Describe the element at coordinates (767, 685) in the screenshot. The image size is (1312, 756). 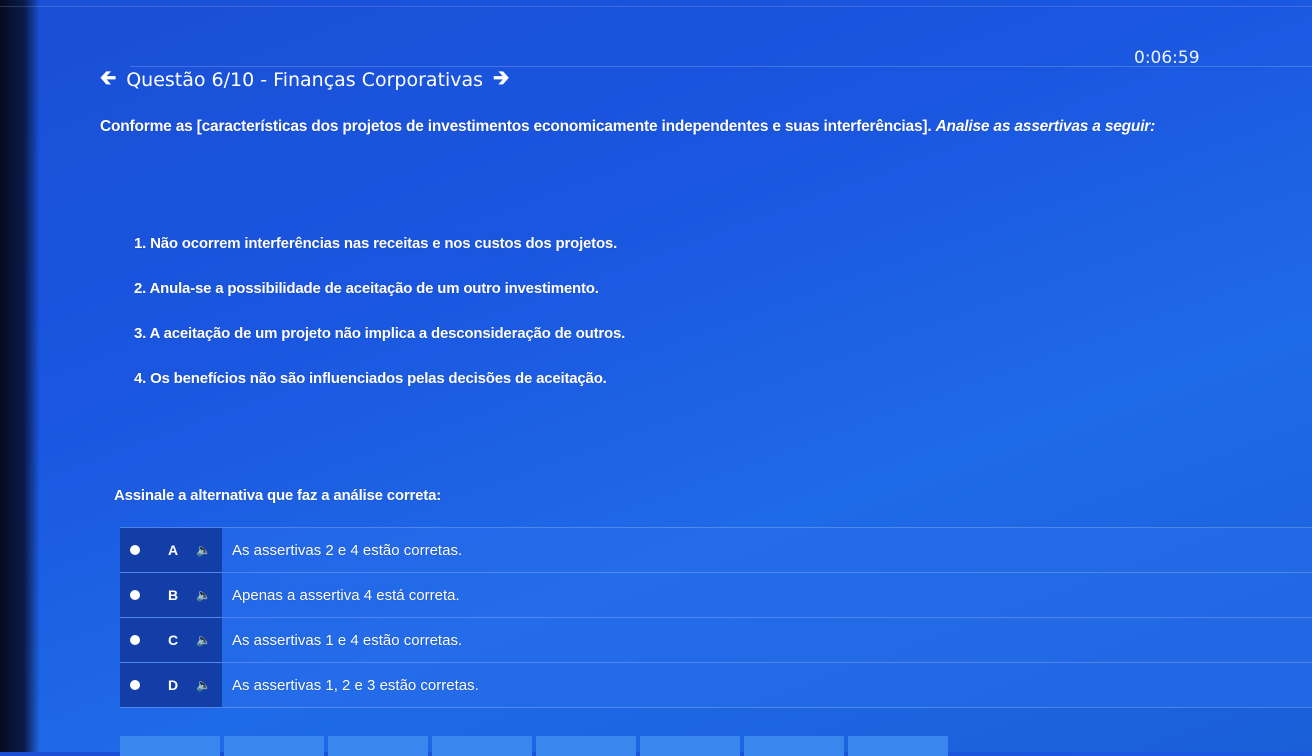
I see `option-text: As assertivas 1, 2 e 3 estão corretas.` at that location.